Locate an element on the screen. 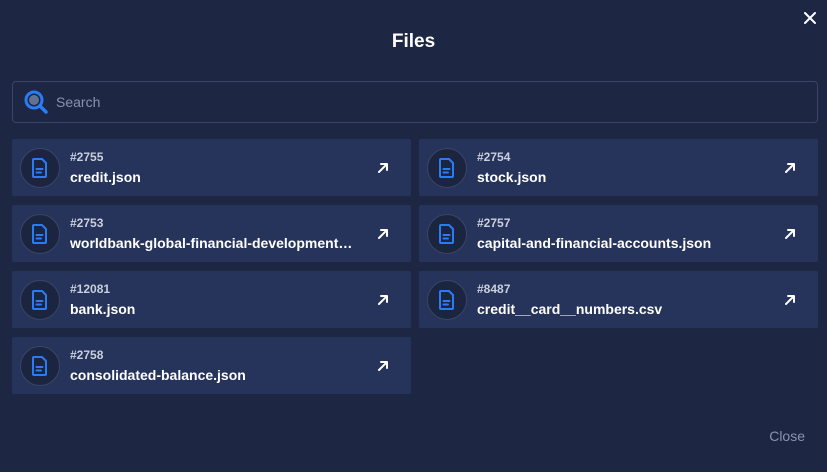 This screenshot has height=472, width=827. file-id: #2754 is located at coordinates (494, 156).